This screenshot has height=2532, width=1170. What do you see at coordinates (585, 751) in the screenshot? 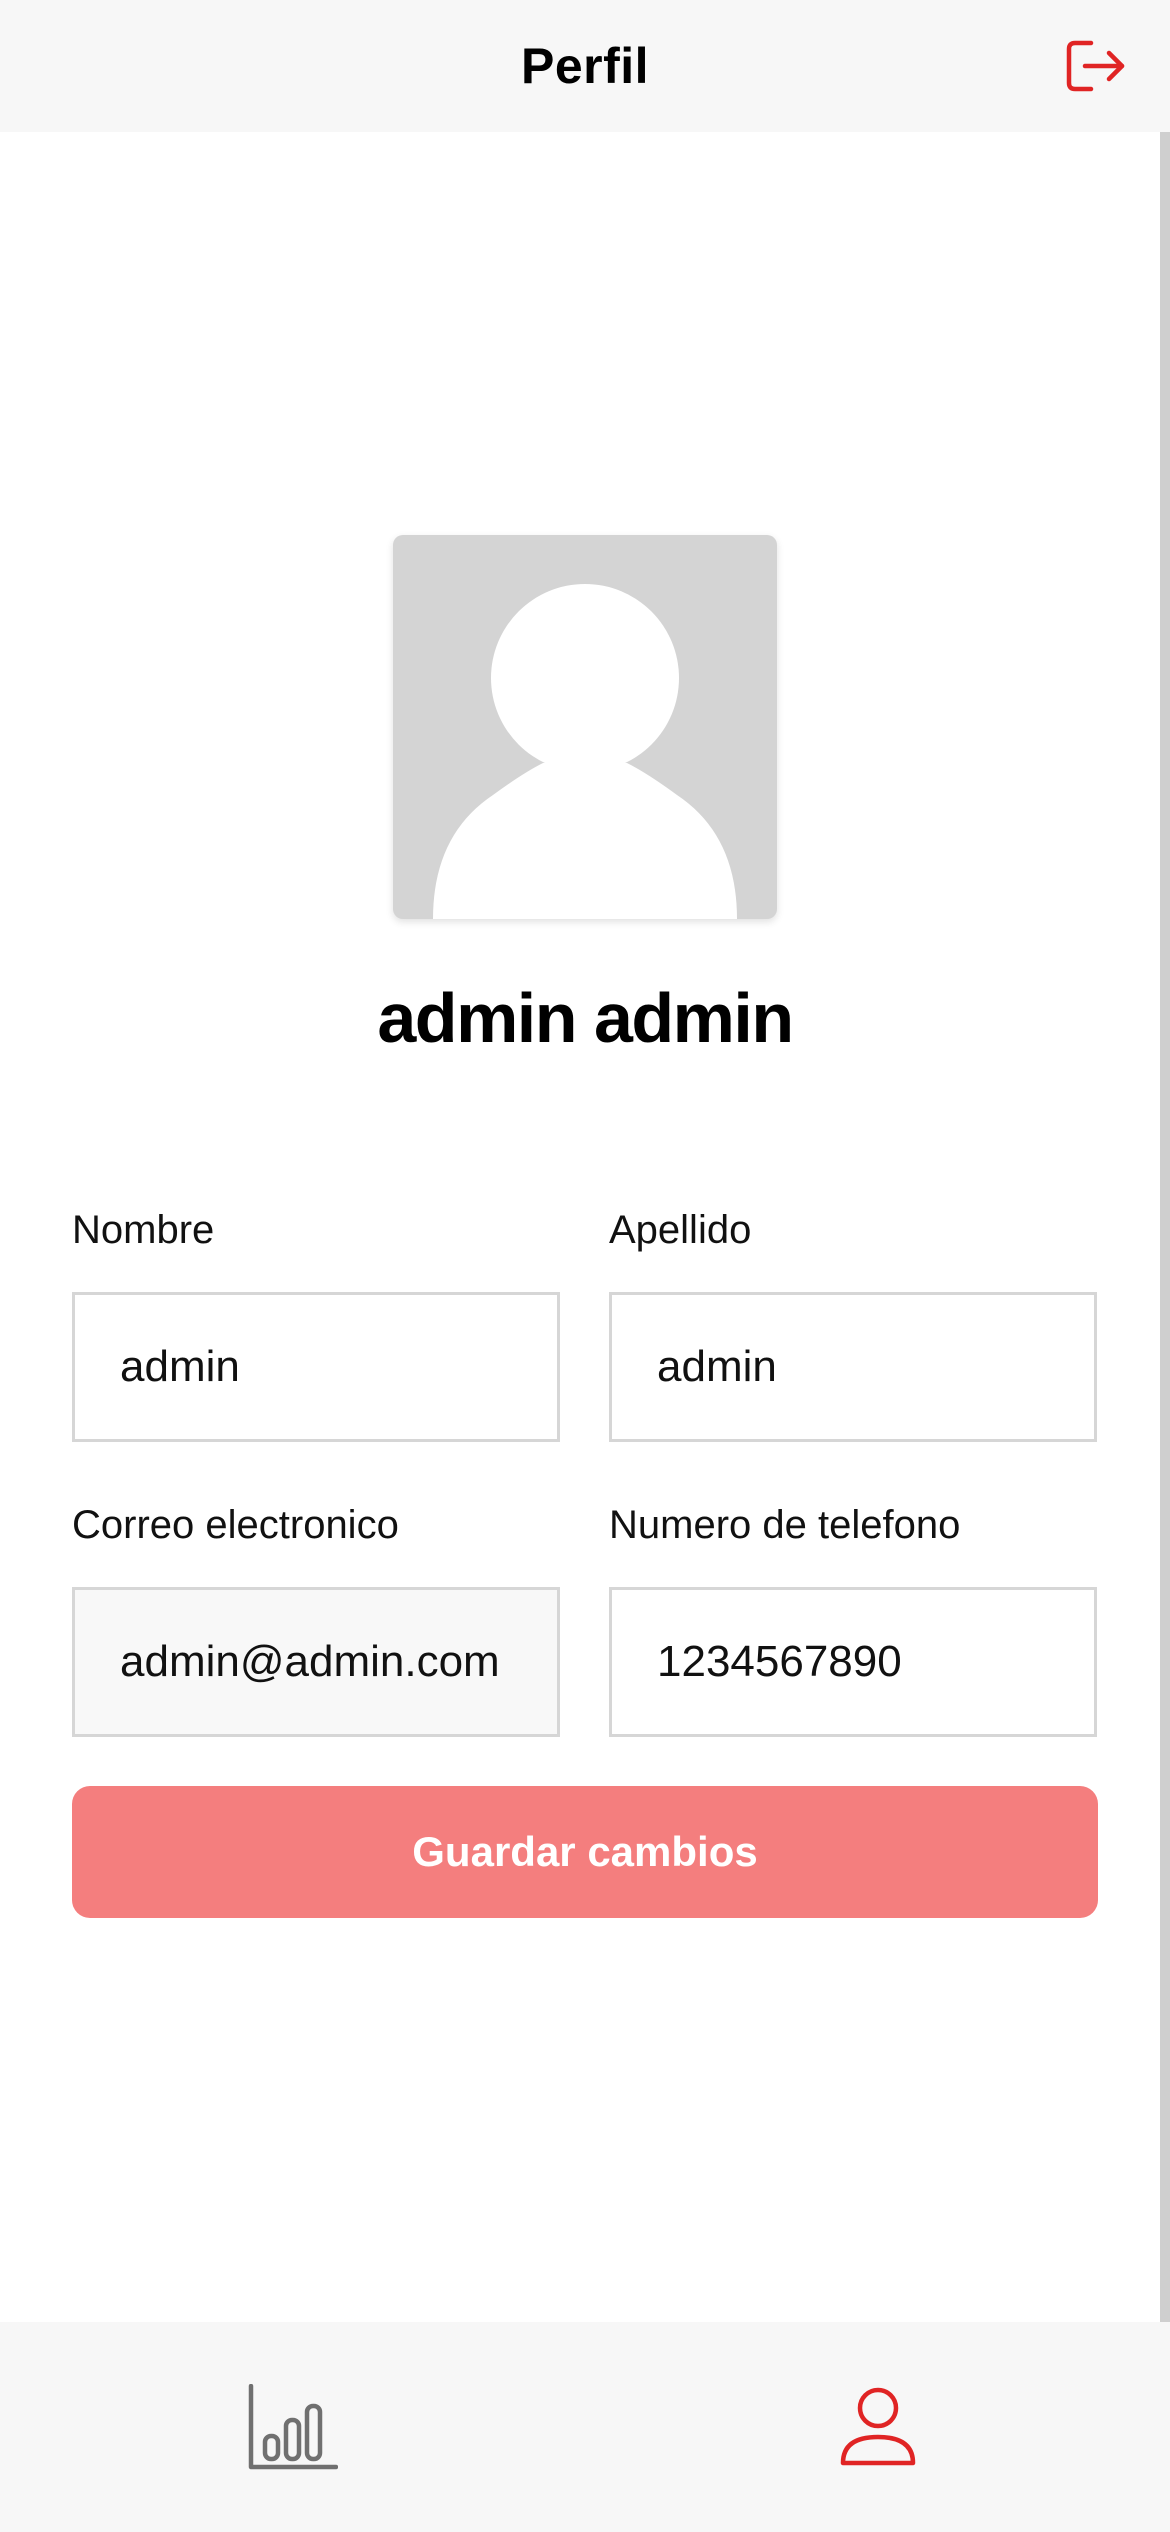
I see `user-placeholder-icon` at bounding box center [585, 751].